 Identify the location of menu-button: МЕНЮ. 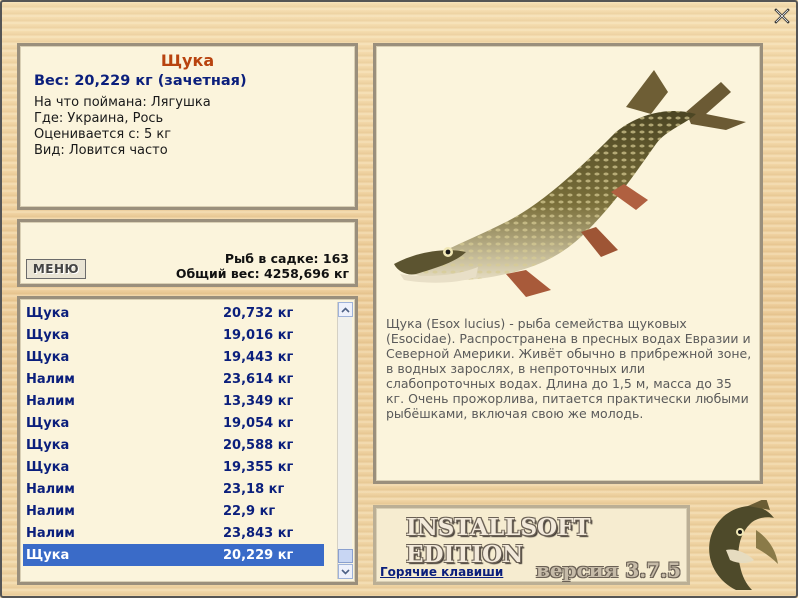
(56, 269).